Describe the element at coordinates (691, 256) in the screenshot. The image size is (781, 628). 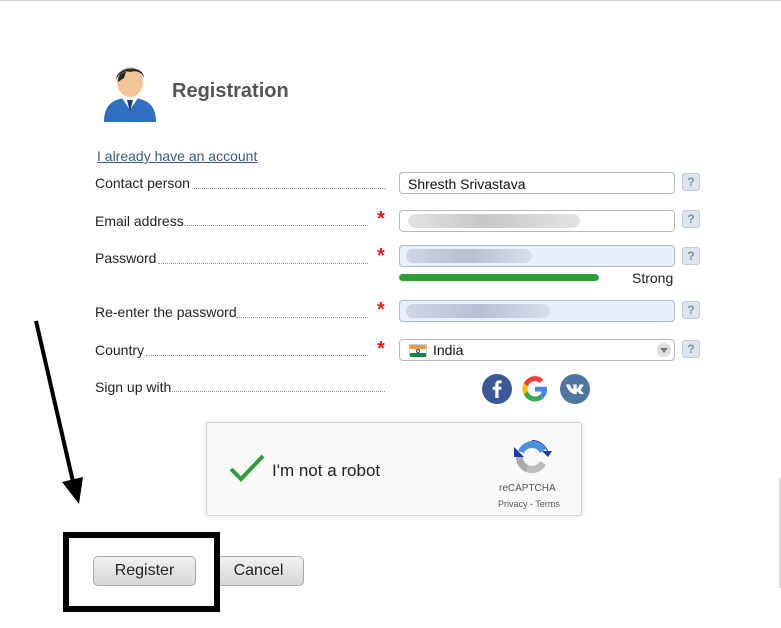
I see `password-help-icon: ?` at that location.